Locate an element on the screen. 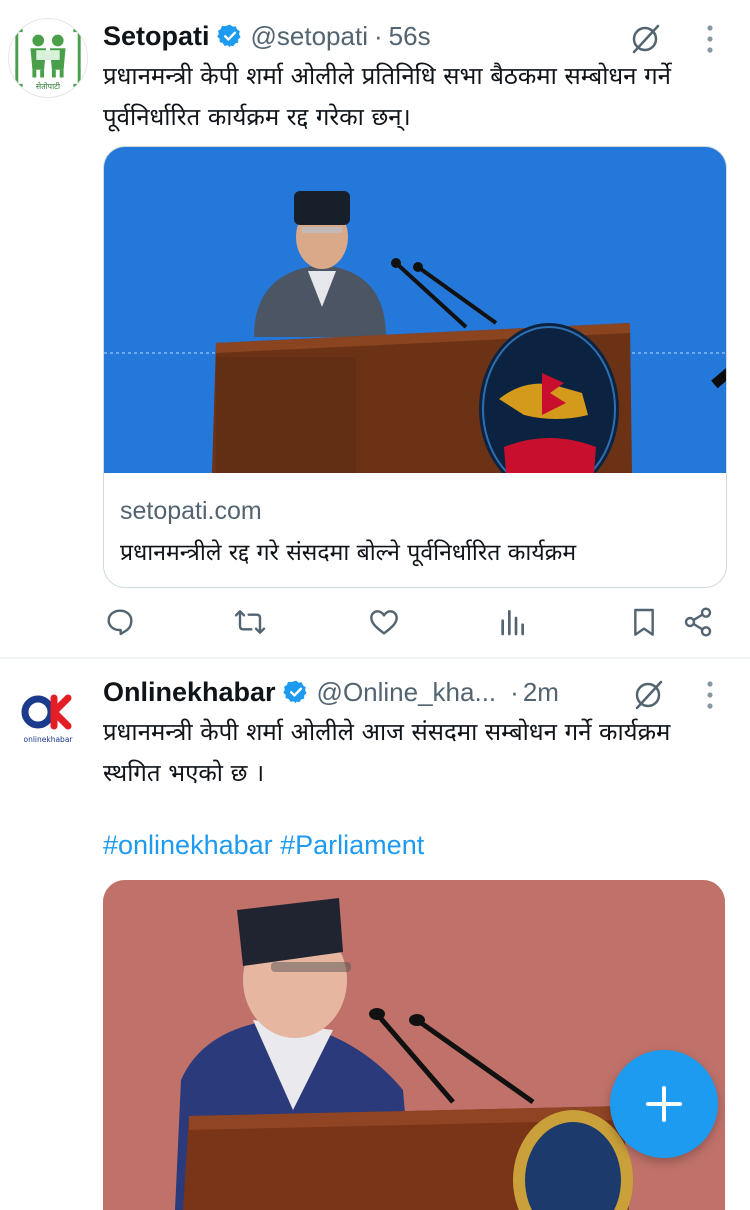  tweet-header: Setopati @setopati · 56s is located at coordinates (267, 36).